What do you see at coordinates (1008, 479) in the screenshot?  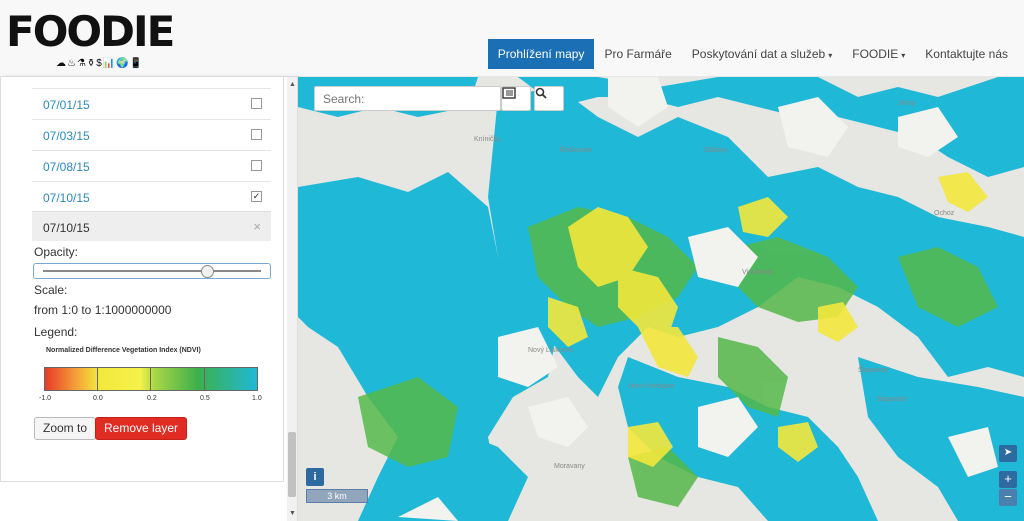 I see `zoom-in-button: +` at bounding box center [1008, 479].